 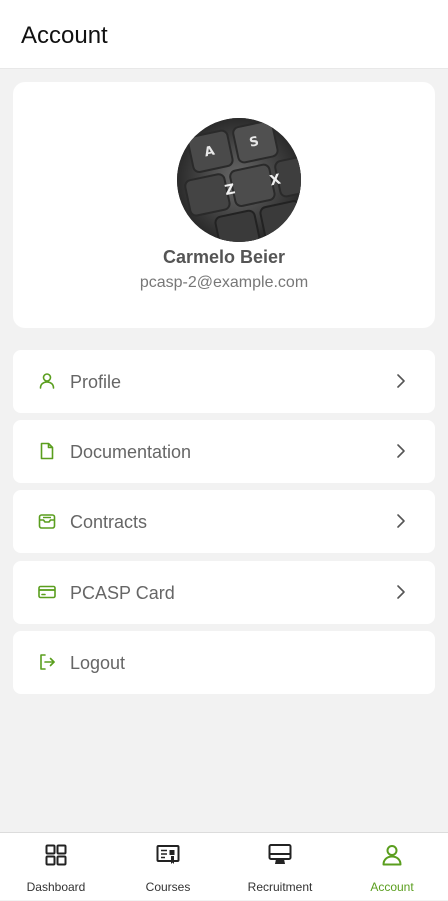 I want to click on courses-icon, so click(x=168, y=854).